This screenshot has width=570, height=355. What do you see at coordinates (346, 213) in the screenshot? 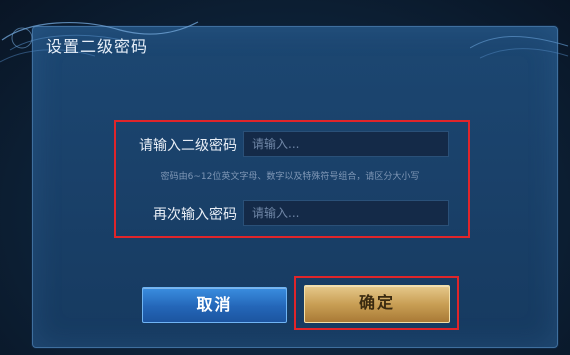
I see `confirm-password-input` at bounding box center [346, 213].